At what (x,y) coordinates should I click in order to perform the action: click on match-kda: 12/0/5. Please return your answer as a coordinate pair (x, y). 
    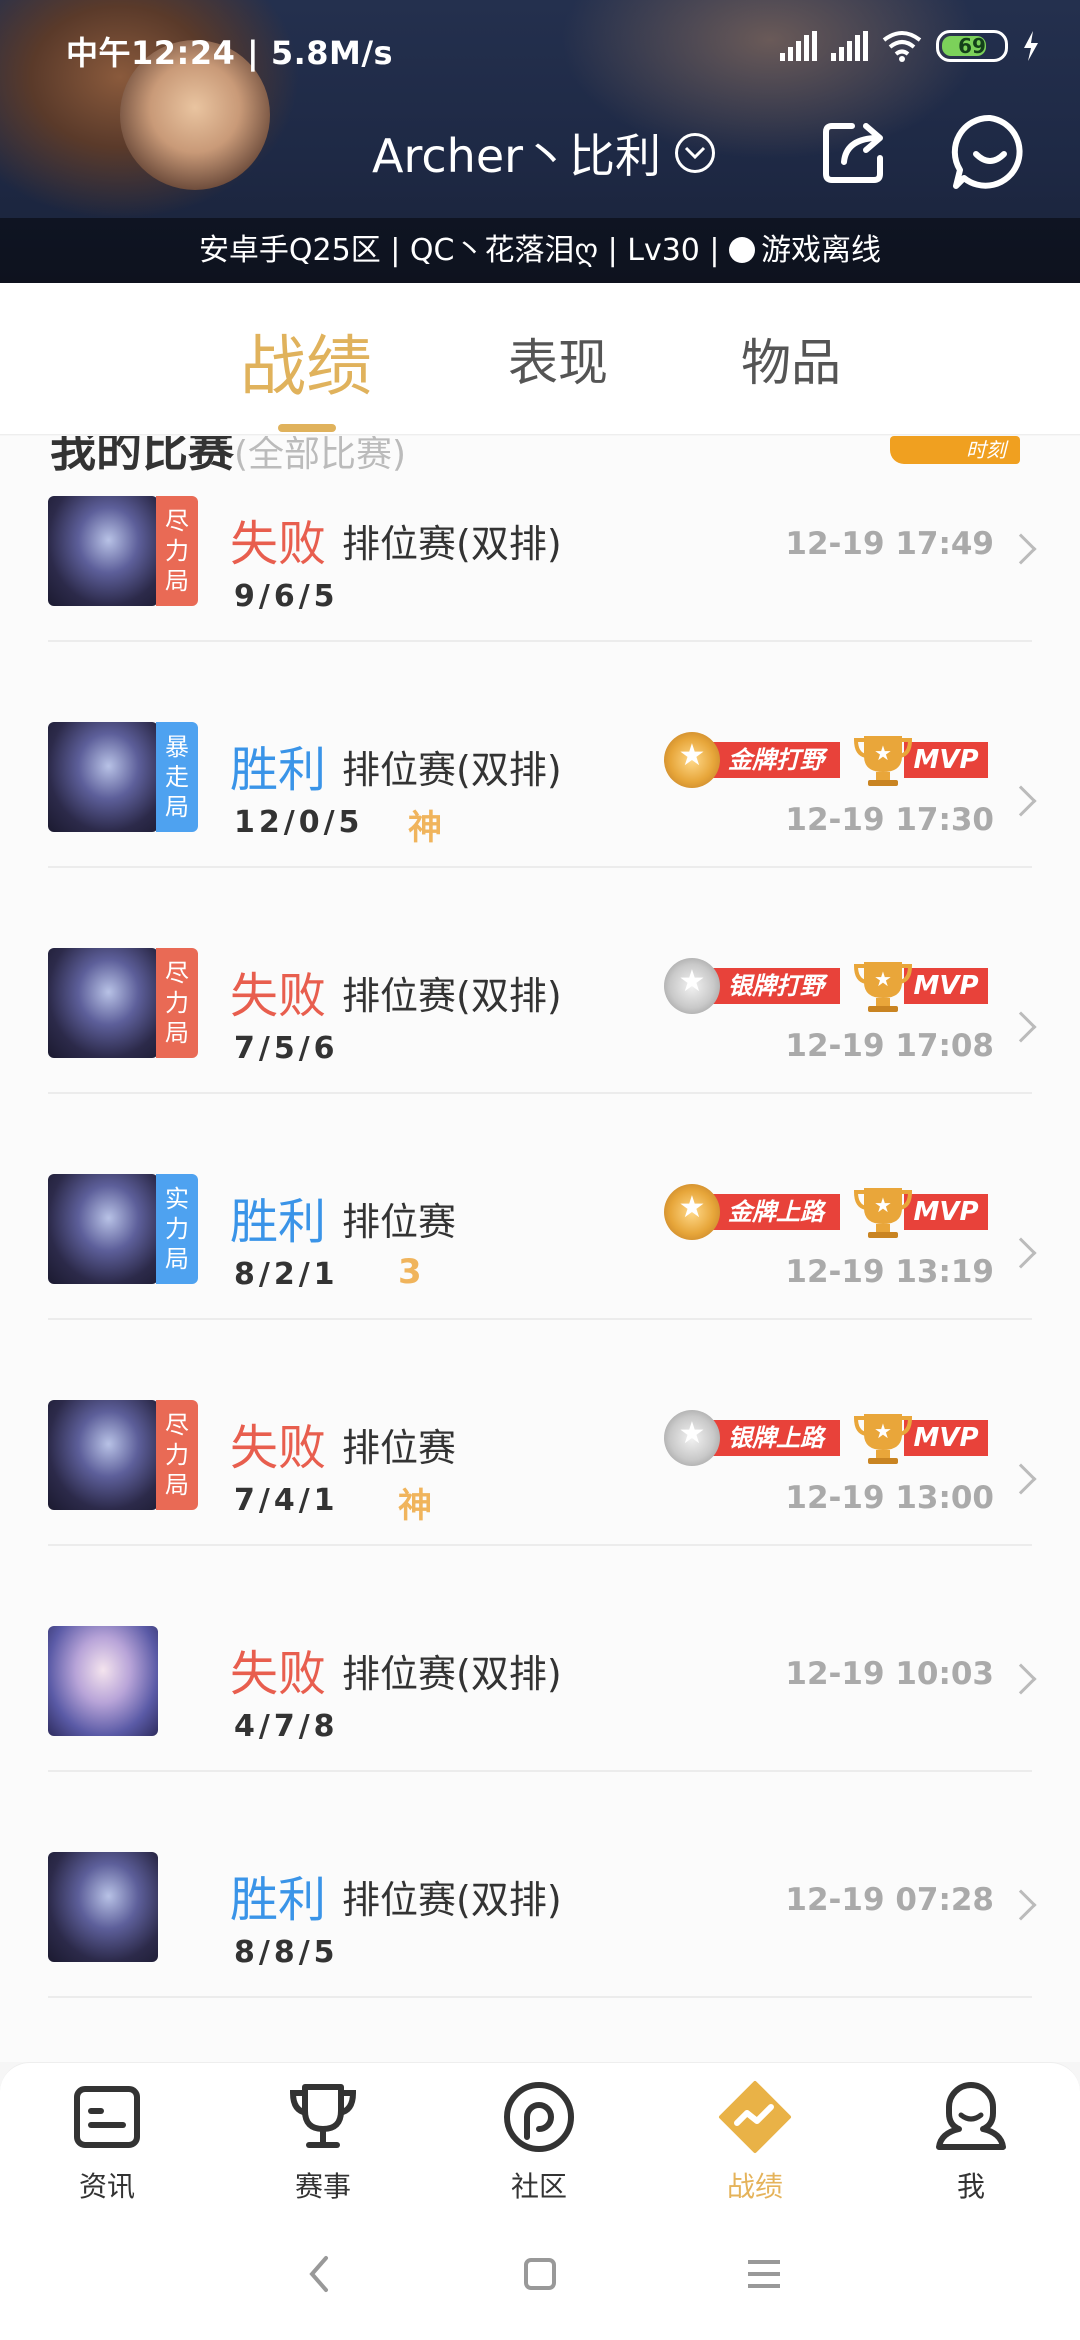
    Looking at the image, I should click on (299, 822).